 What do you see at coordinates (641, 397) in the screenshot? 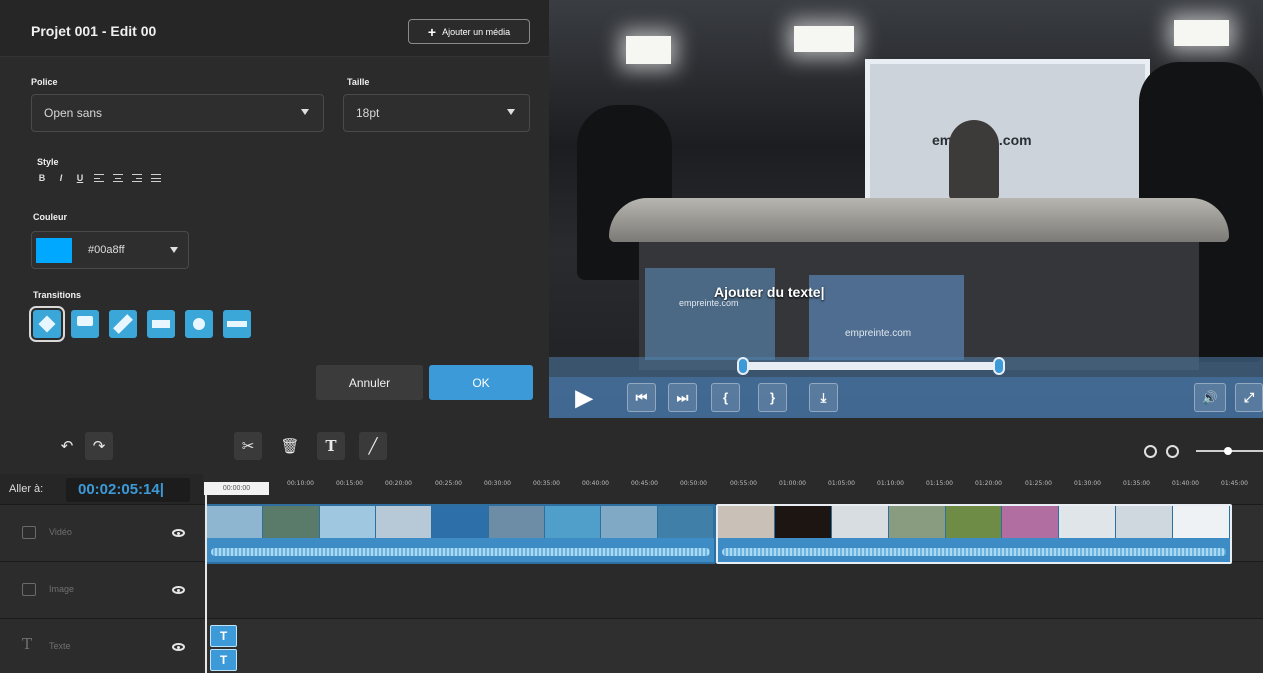
I see `skip-back-icon: ⏮` at bounding box center [641, 397].